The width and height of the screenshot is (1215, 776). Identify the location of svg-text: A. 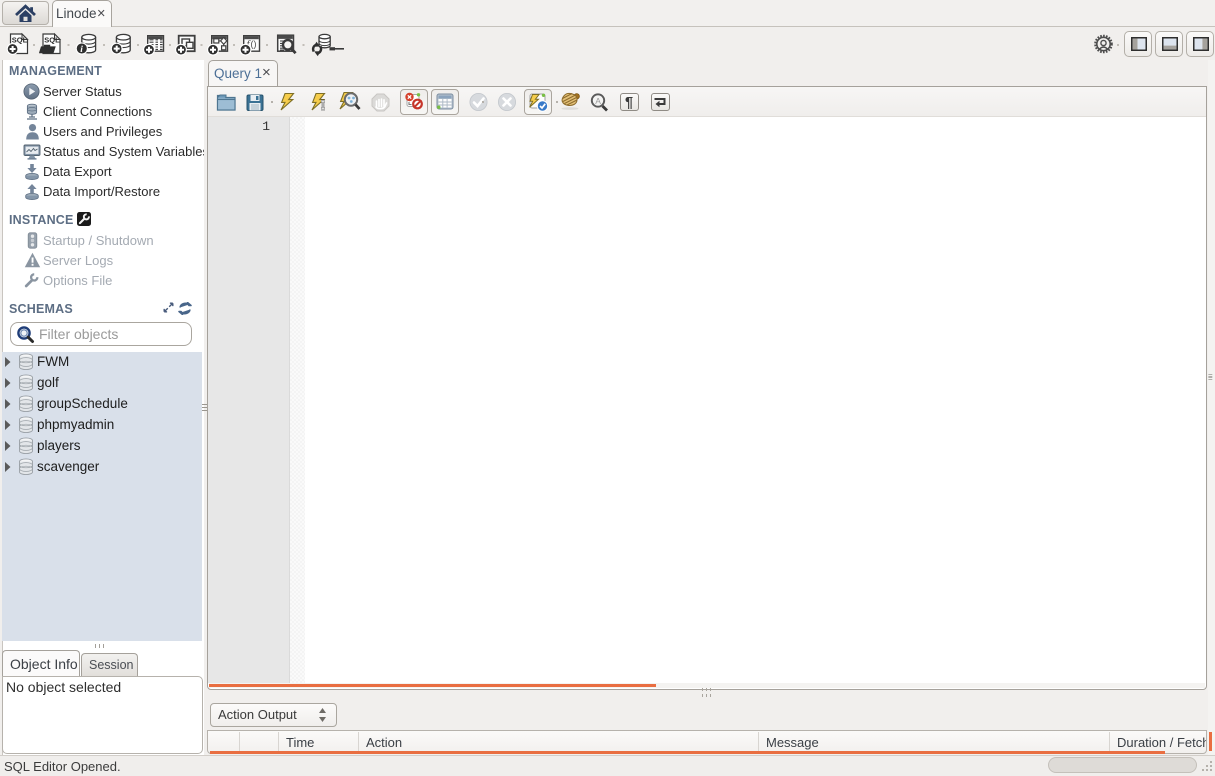
(598, 101).